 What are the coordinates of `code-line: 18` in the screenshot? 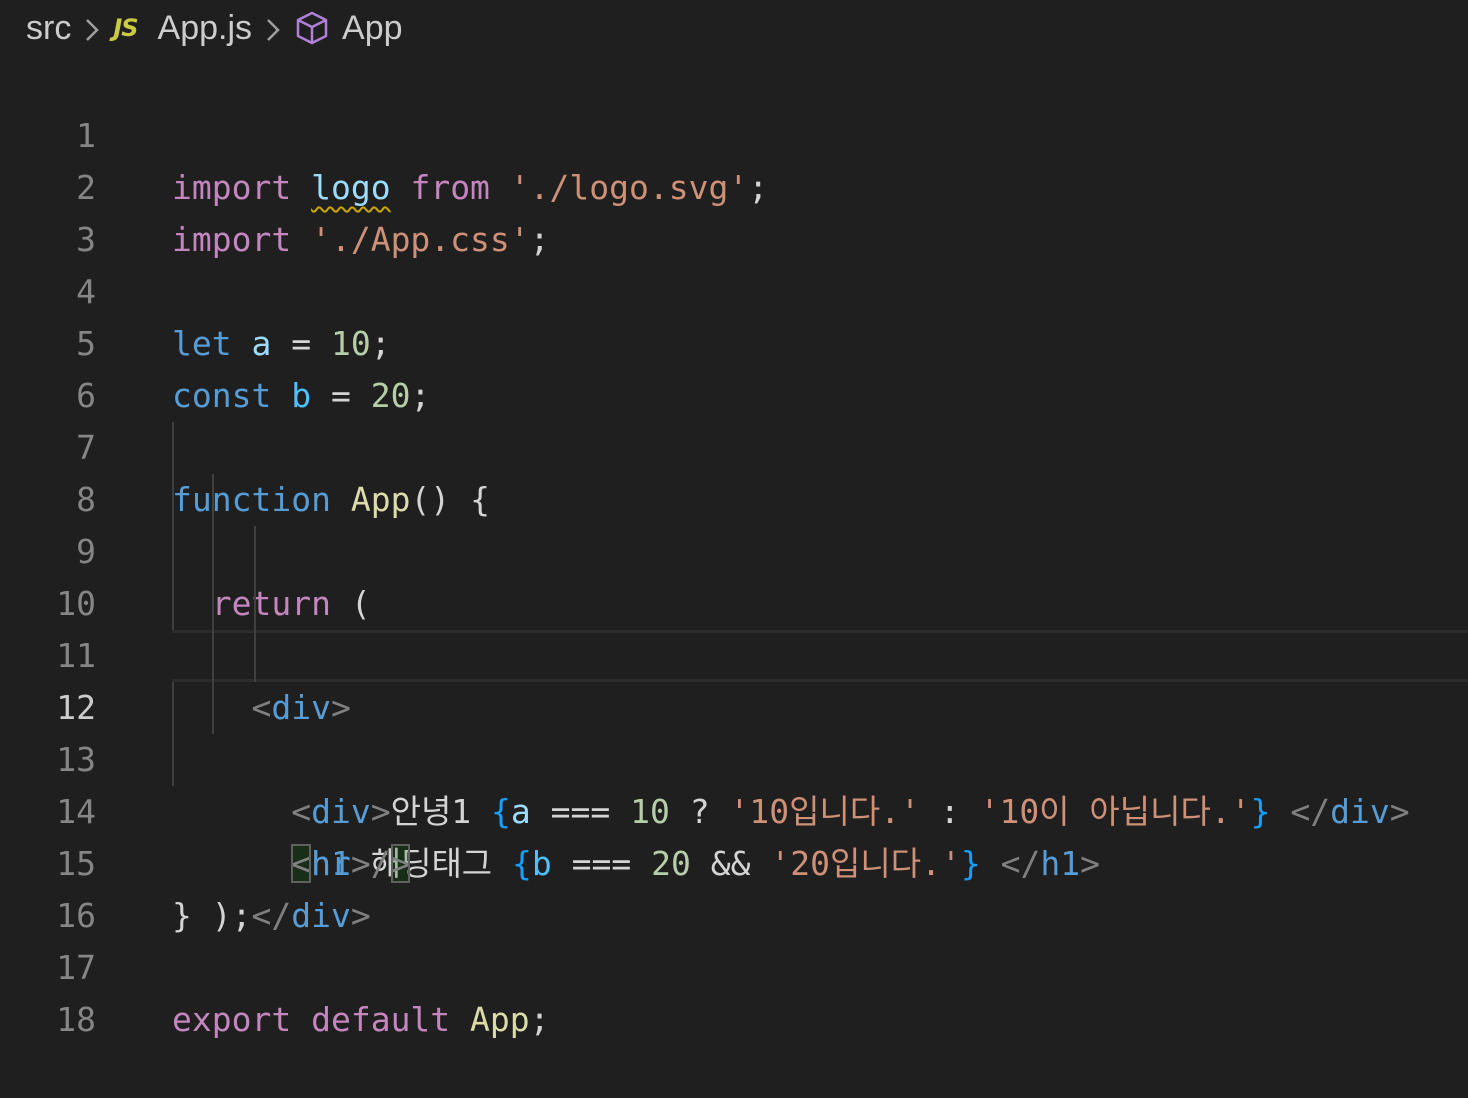 It's located at (734, 990).